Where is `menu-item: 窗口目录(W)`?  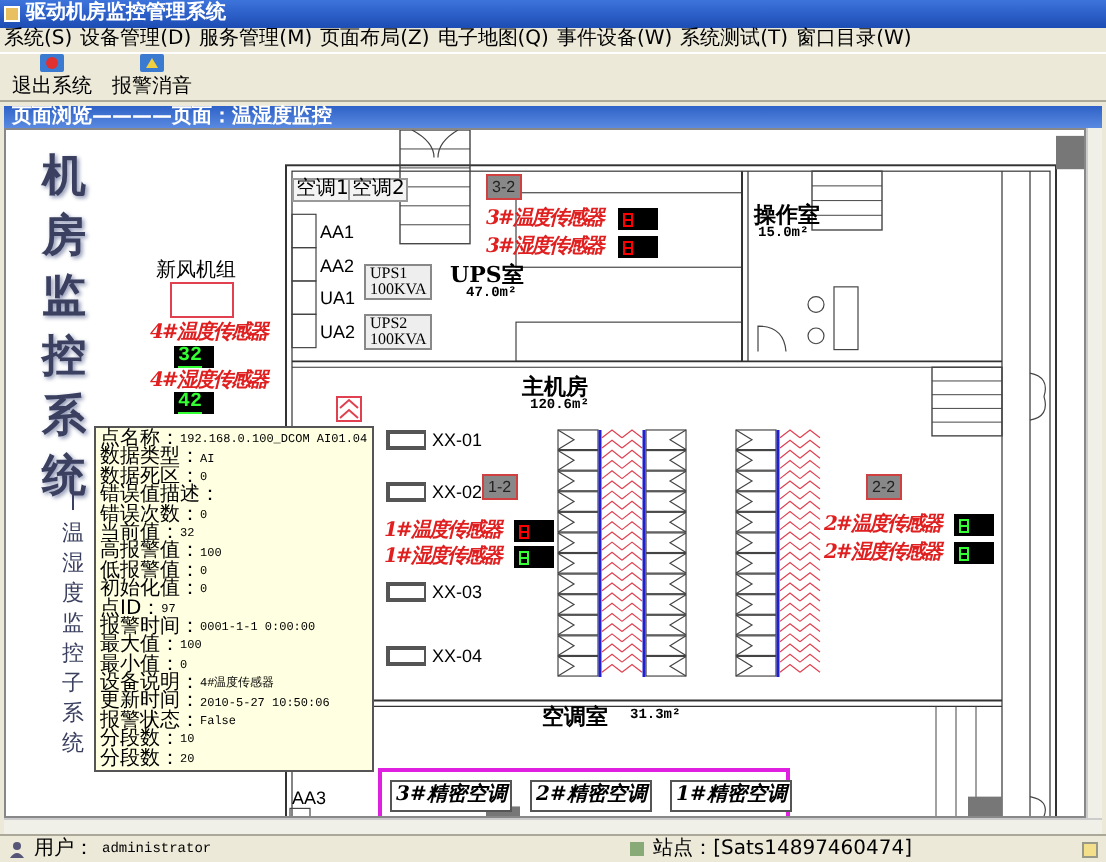 menu-item: 窗口目录(W) is located at coordinates (854, 40).